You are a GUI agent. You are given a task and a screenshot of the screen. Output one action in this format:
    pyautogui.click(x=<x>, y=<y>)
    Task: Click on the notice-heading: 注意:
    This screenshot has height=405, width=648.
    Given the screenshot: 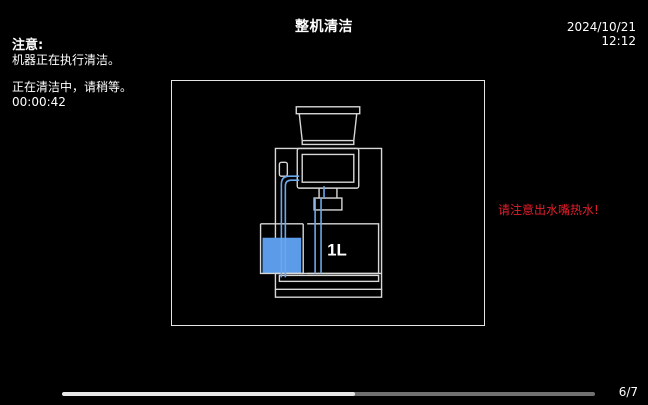 What is the action you would take?
    pyautogui.click(x=28, y=45)
    